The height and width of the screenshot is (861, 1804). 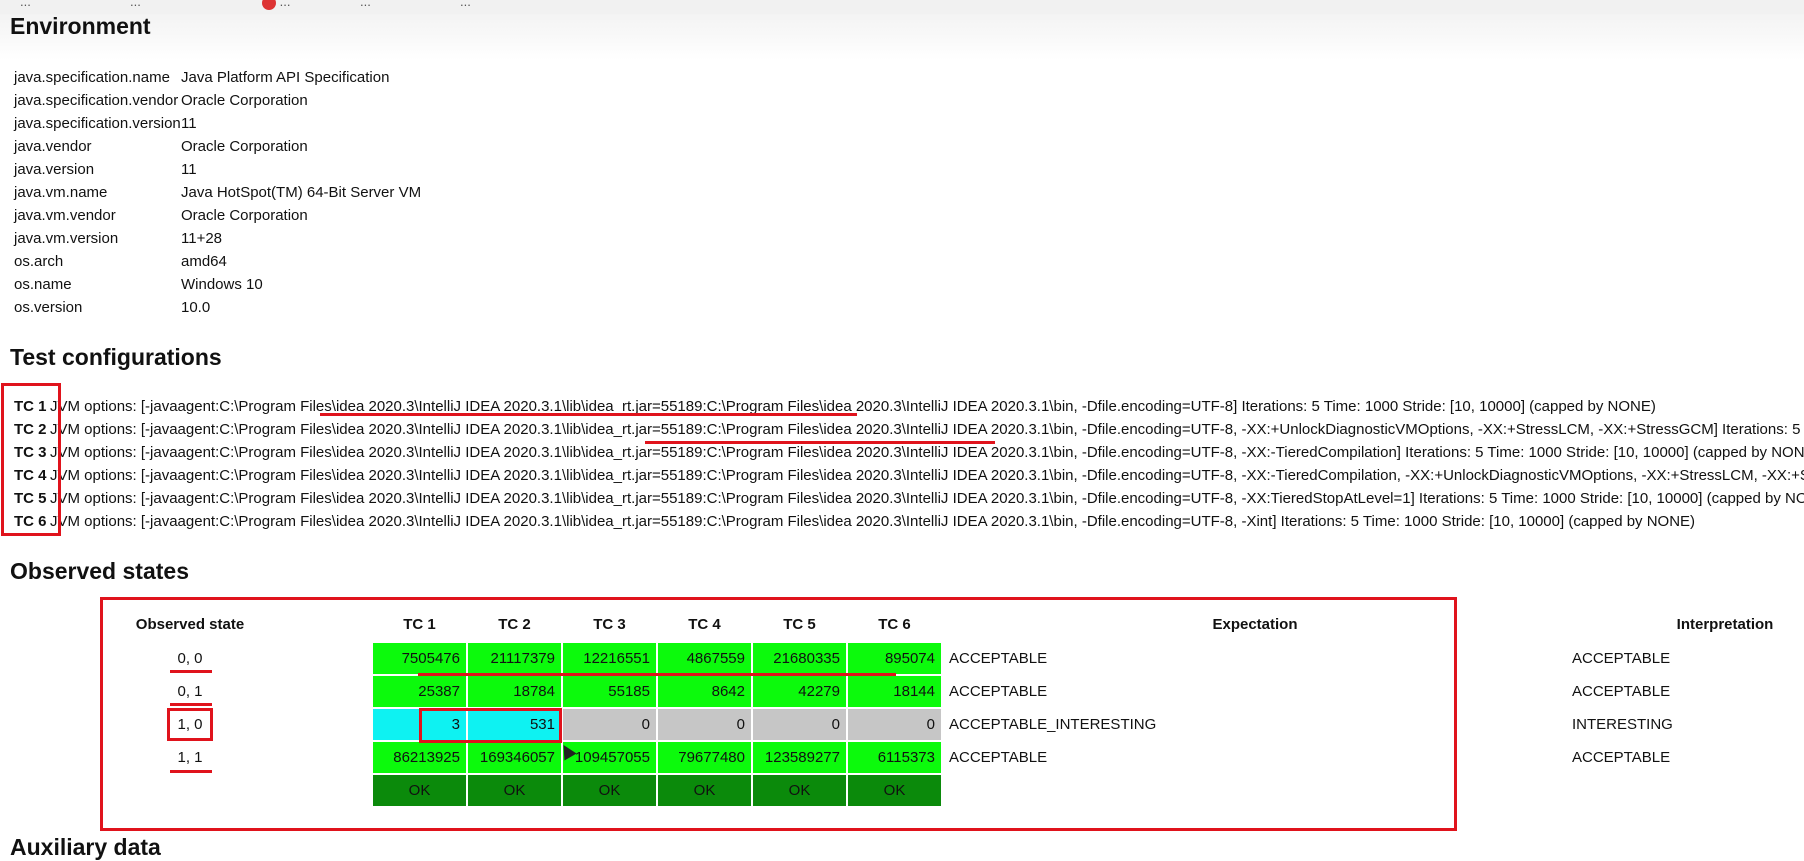 What do you see at coordinates (96, 100) in the screenshot?
I see `env-key: java.specification.vendor` at bounding box center [96, 100].